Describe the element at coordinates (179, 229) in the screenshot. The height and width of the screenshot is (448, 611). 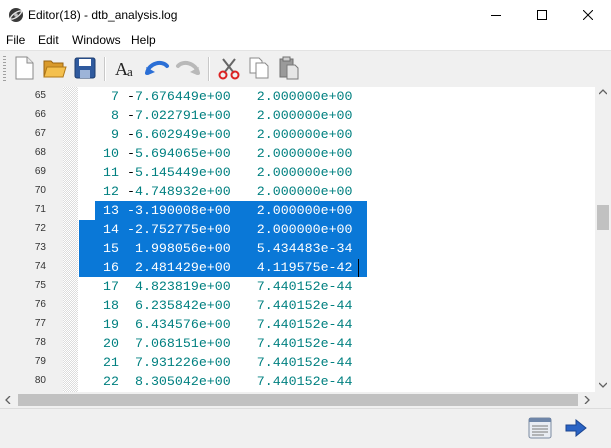
I see `eigenvalue: -2.752775e+00` at that location.